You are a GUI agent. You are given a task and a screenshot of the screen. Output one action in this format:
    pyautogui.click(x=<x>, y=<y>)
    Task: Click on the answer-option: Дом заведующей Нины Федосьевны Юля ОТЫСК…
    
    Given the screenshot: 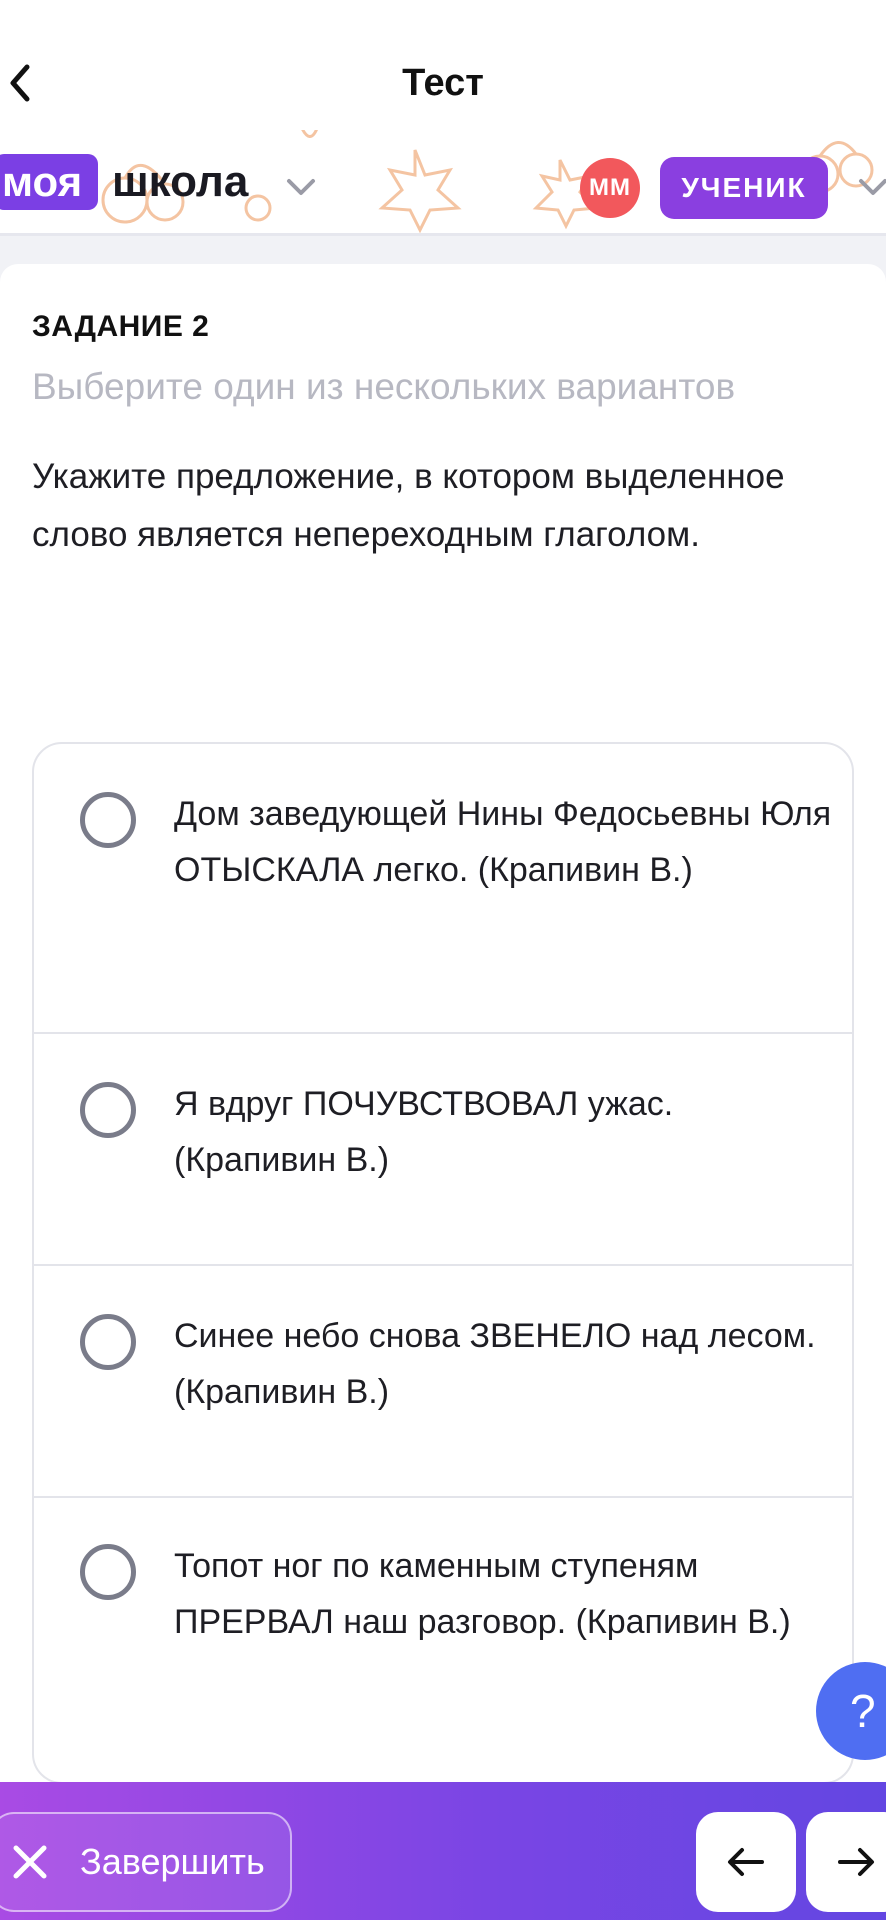 What is the action you would take?
    pyautogui.click(x=443, y=889)
    